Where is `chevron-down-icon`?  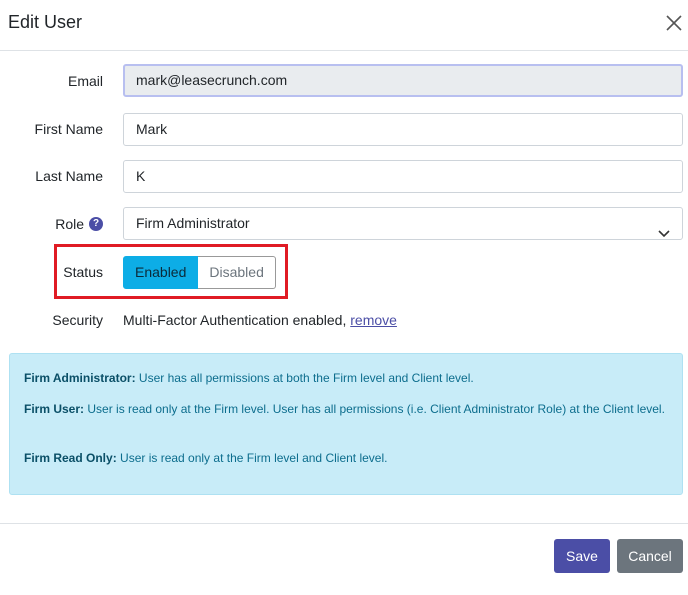 chevron-down-icon is located at coordinates (664, 228).